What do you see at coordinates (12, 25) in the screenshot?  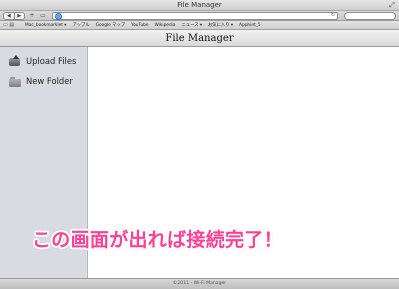 I see `bookmarks-icons: ▭ ▤` at bounding box center [12, 25].